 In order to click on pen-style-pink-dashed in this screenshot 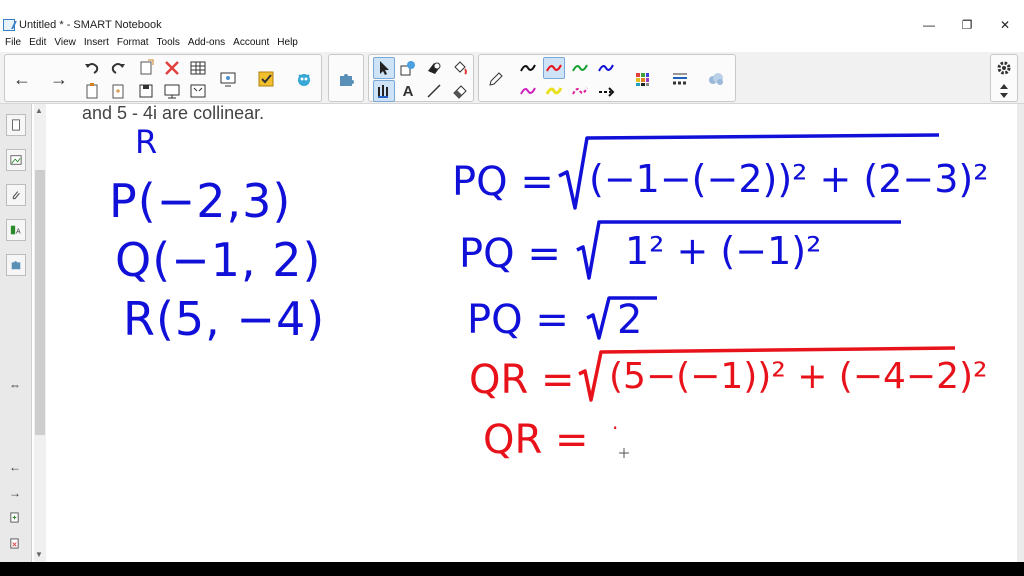, I will do `click(580, 91)`.